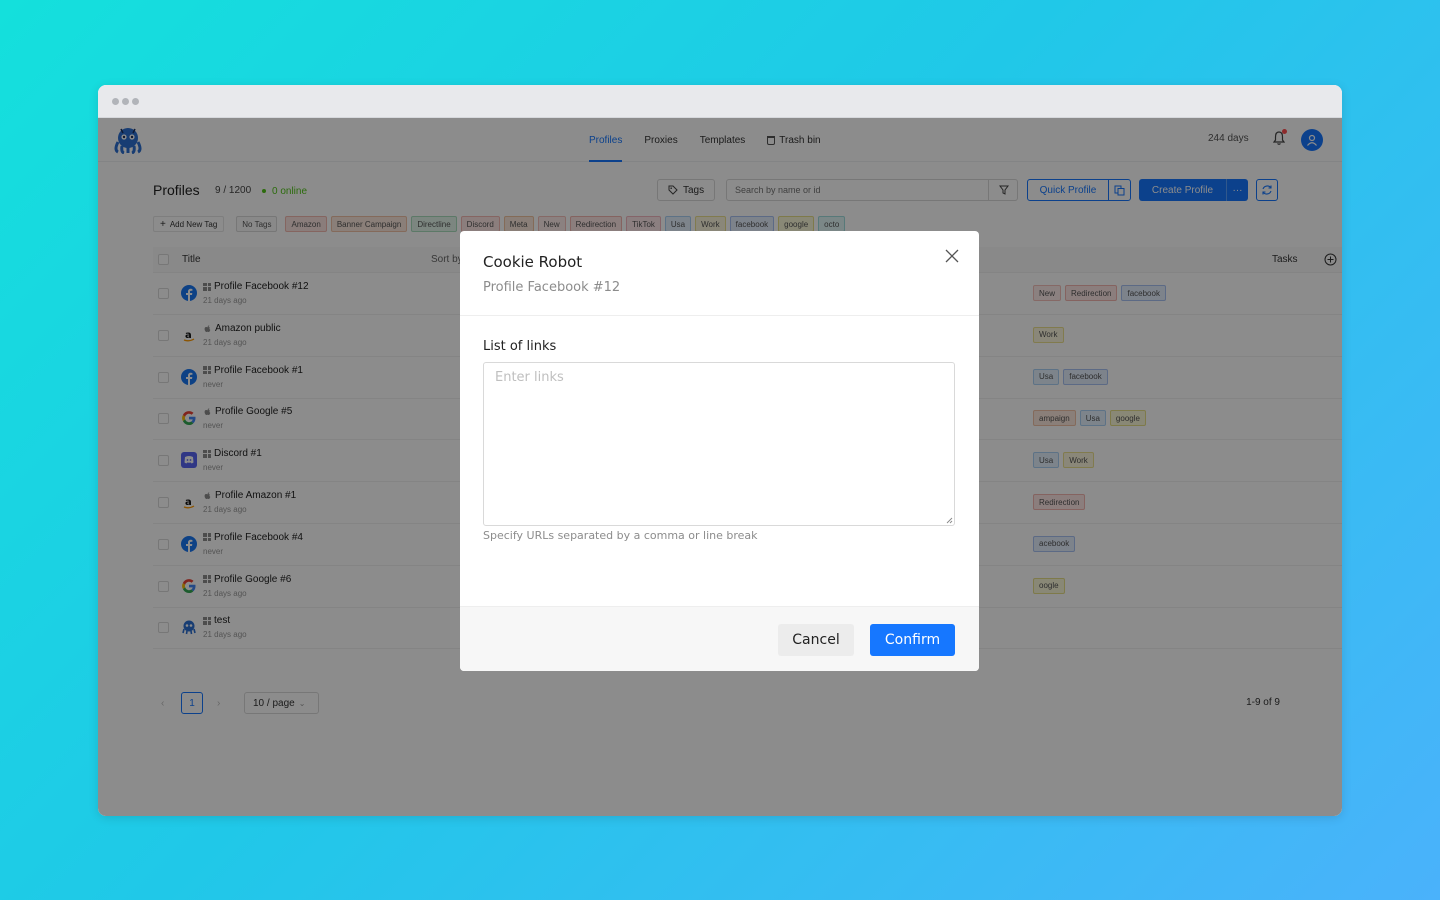  What do you see at coordinates (552, 287) in the screenshot?
I see `dialog-subtitle: Profile Facebook #12` at bounding box center [552, 287].